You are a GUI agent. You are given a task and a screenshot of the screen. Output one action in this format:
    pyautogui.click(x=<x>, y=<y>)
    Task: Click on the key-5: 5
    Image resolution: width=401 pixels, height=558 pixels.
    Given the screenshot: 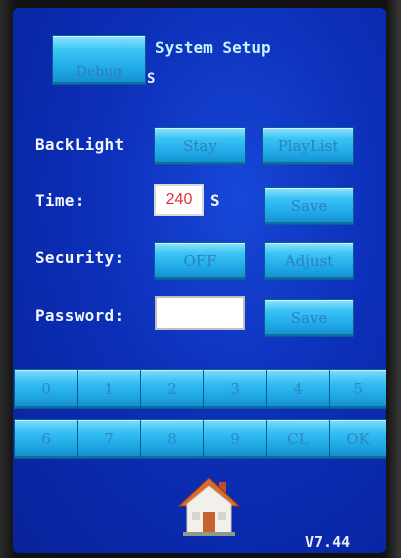 What is the action you would take?
    pyautogui.click(x=358, y=389)
    